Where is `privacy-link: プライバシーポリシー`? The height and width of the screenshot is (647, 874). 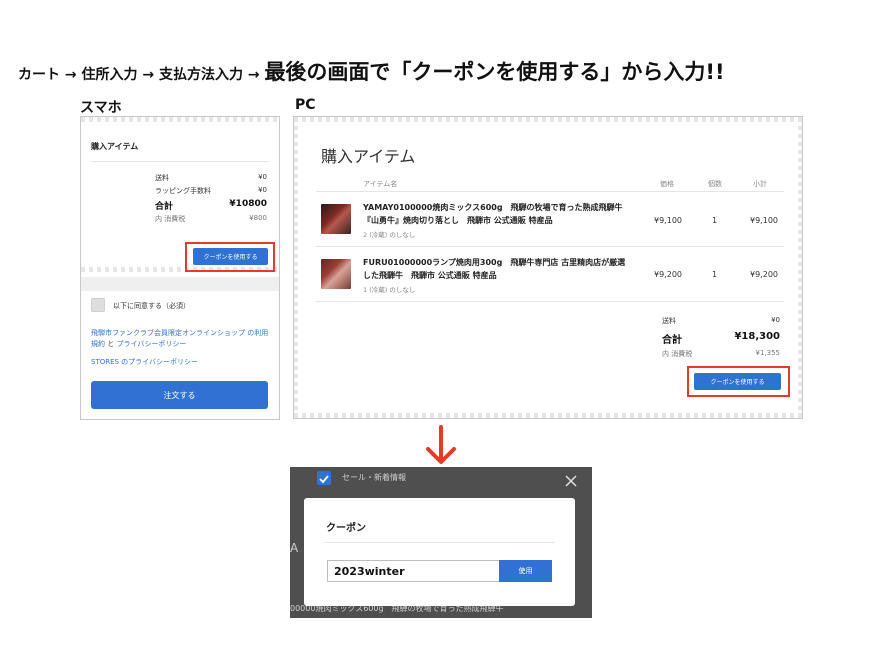
privacy-link: プライバシーポリシー is located at coordinates (151, 344).